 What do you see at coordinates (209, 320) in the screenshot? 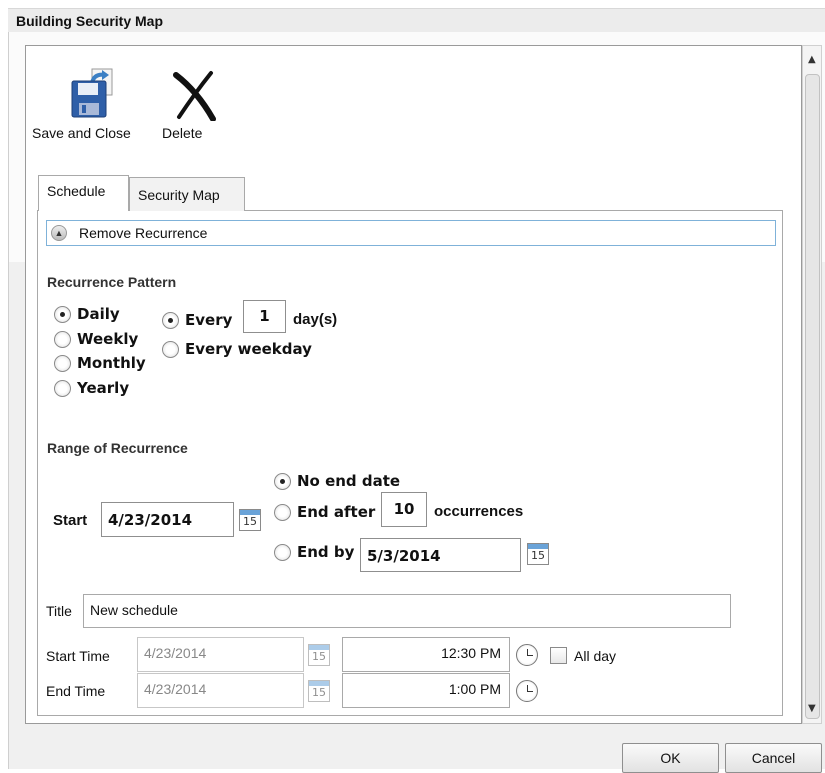
I see `radio-every-label: Every` at bounding box center [209, 320].